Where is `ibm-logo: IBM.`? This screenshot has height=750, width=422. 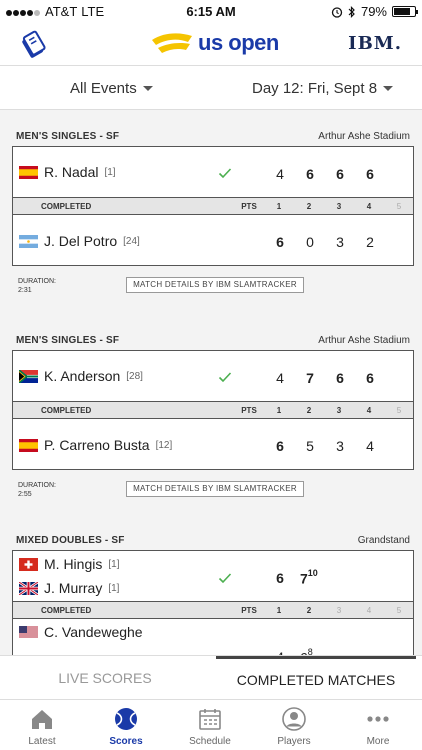 ibm-logo: IBM. is located at coordinates (375, 43).